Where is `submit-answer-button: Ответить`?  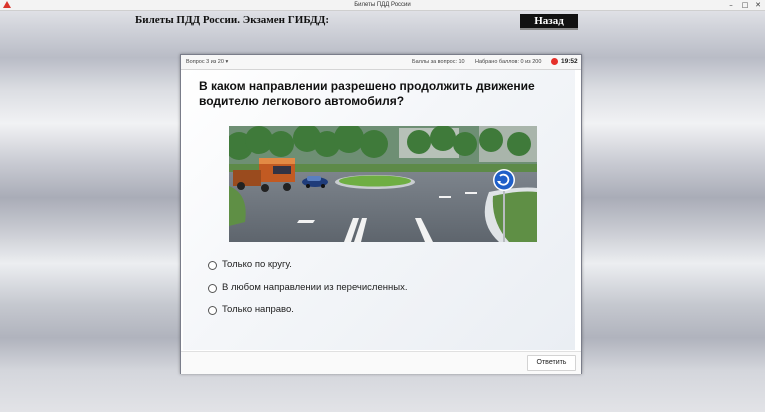 submit-answer-button: Ответить is located at coordinates (551, 363).